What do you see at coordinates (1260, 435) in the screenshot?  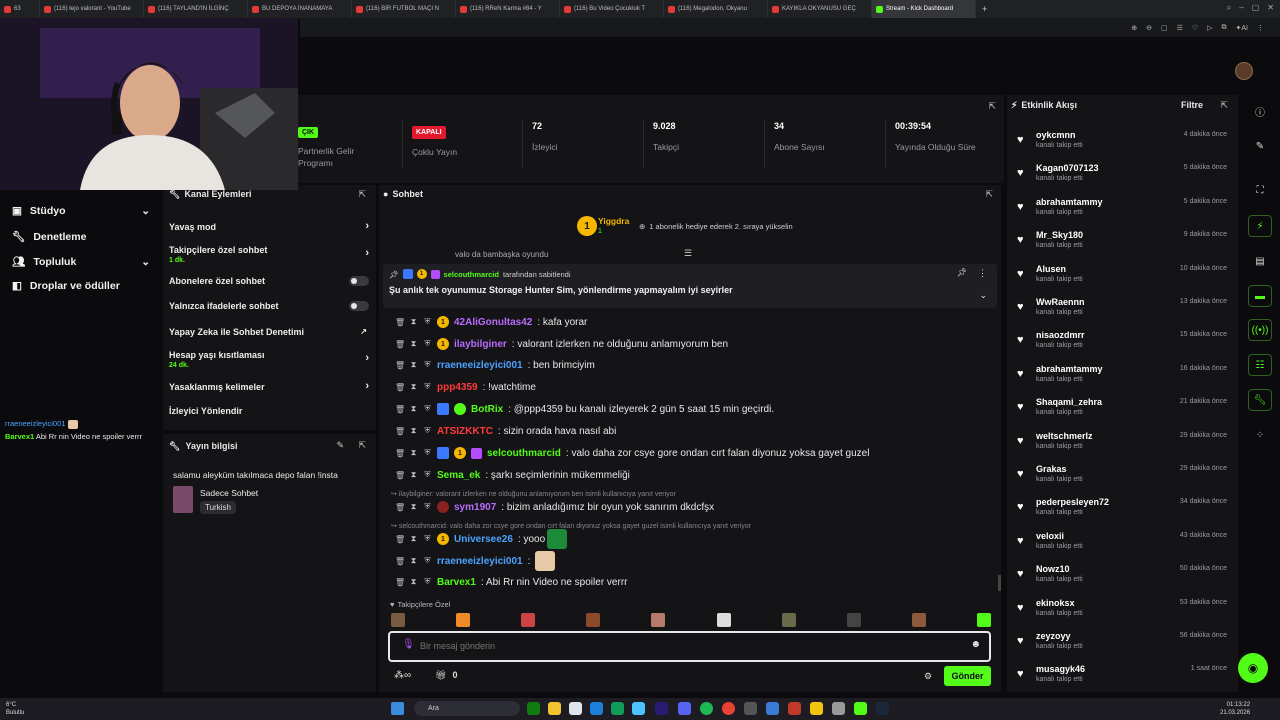 I see `community-icon: ⁘` at bounding box center [1260, 435].